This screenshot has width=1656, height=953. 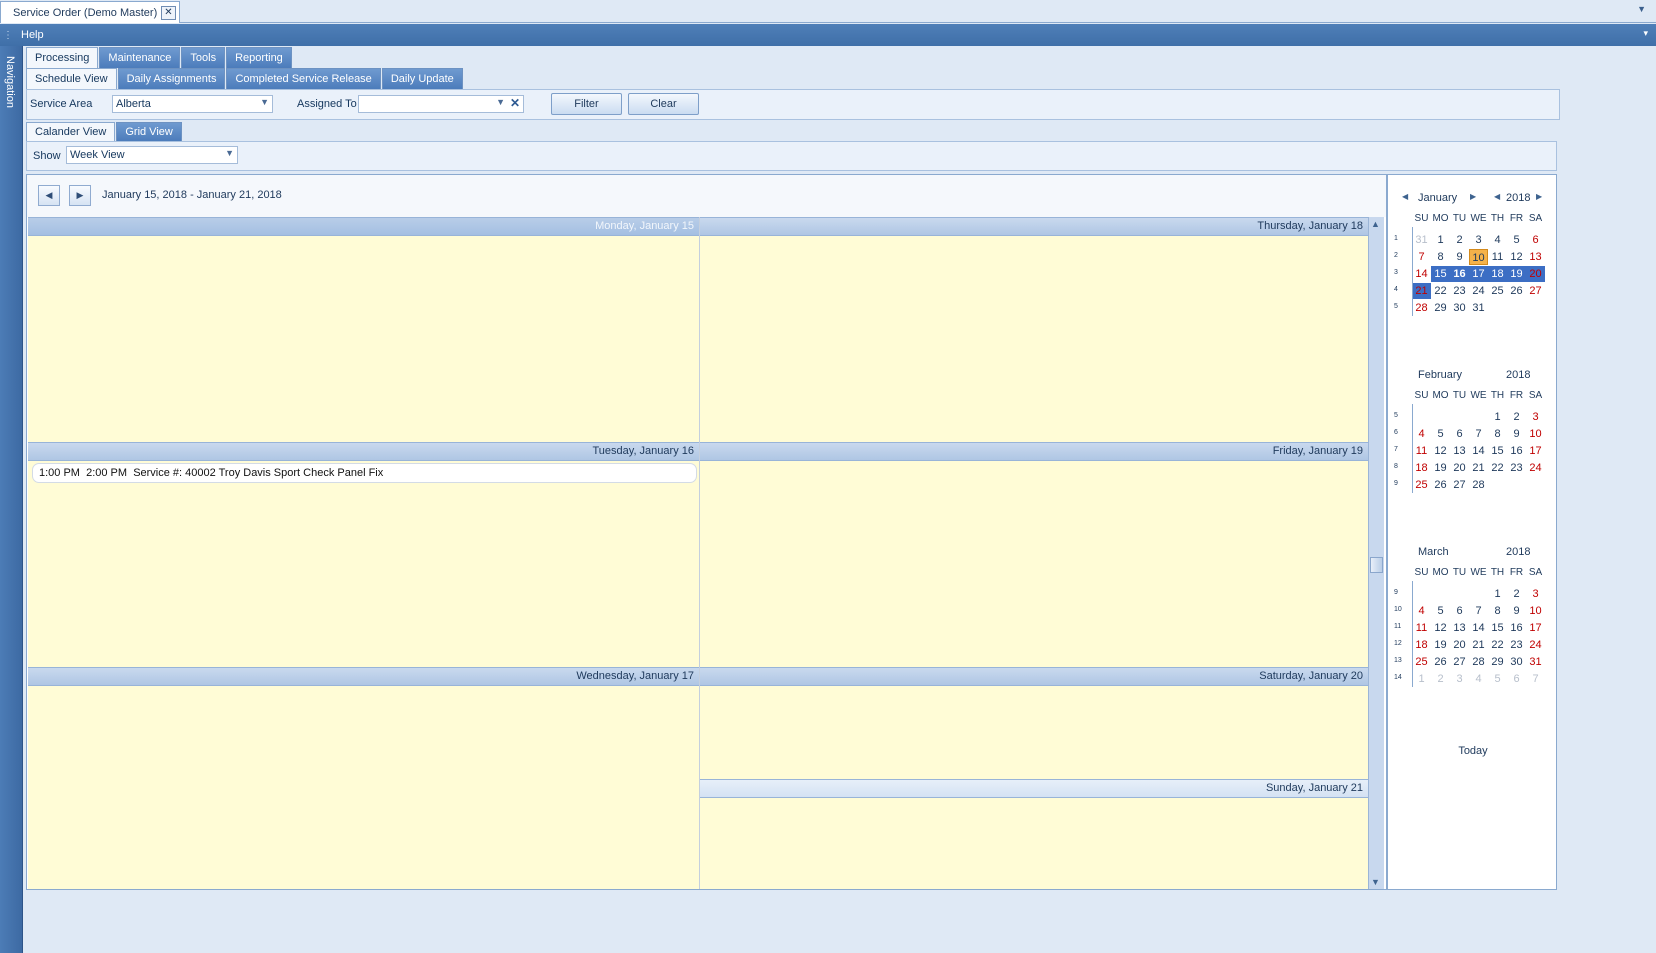 What do you see at coordinates (152, 155) in the screenshot?
I see `show-view-select: Week View ▼` at bounding box center [152, 155].